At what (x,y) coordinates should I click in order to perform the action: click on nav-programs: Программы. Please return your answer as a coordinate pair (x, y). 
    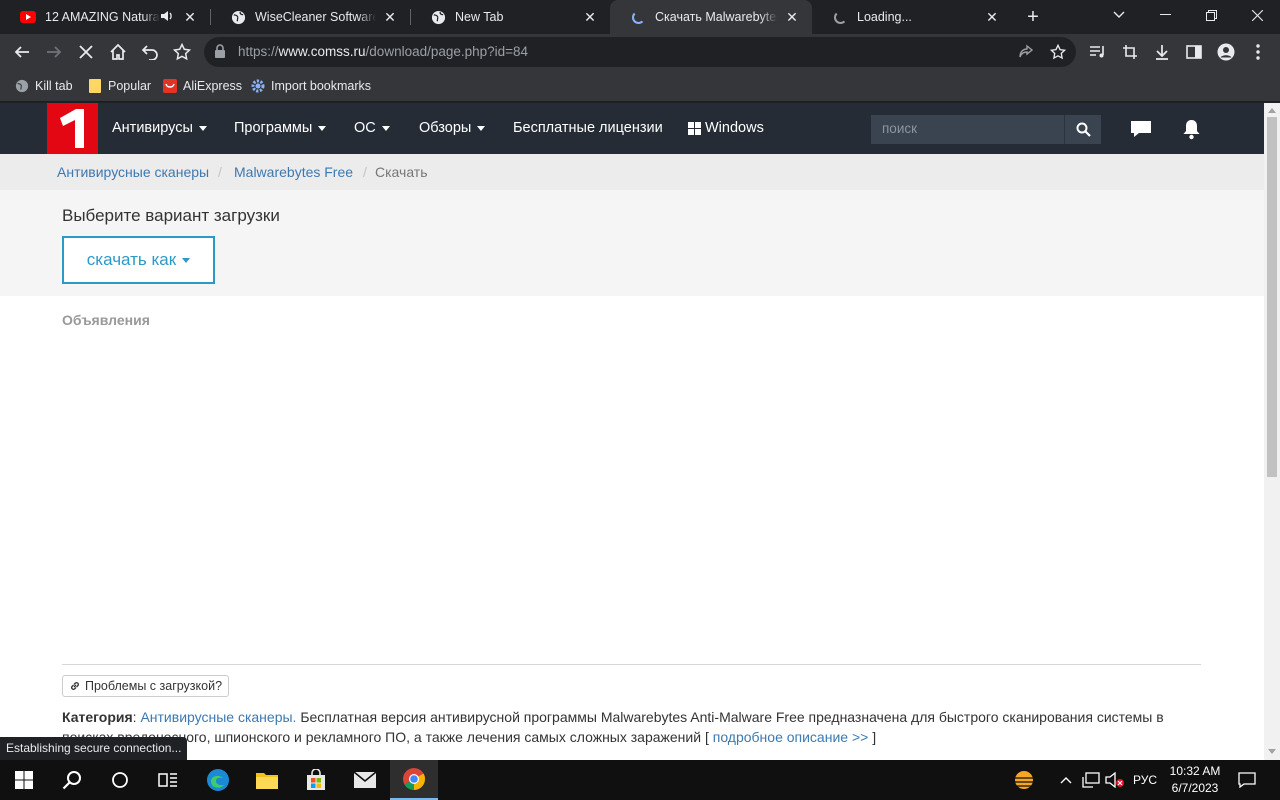
    Looking at the image, I should click on (280, 128).